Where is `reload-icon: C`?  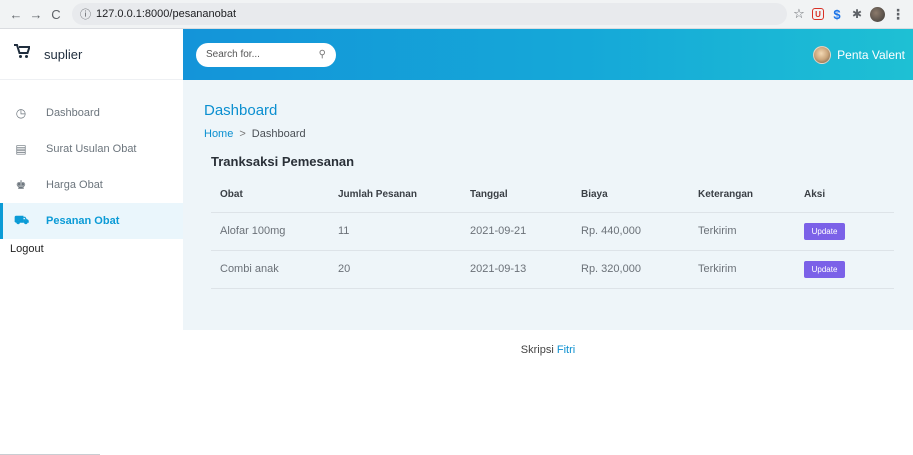
reload-icon: C is located at coordinates (56, 14).